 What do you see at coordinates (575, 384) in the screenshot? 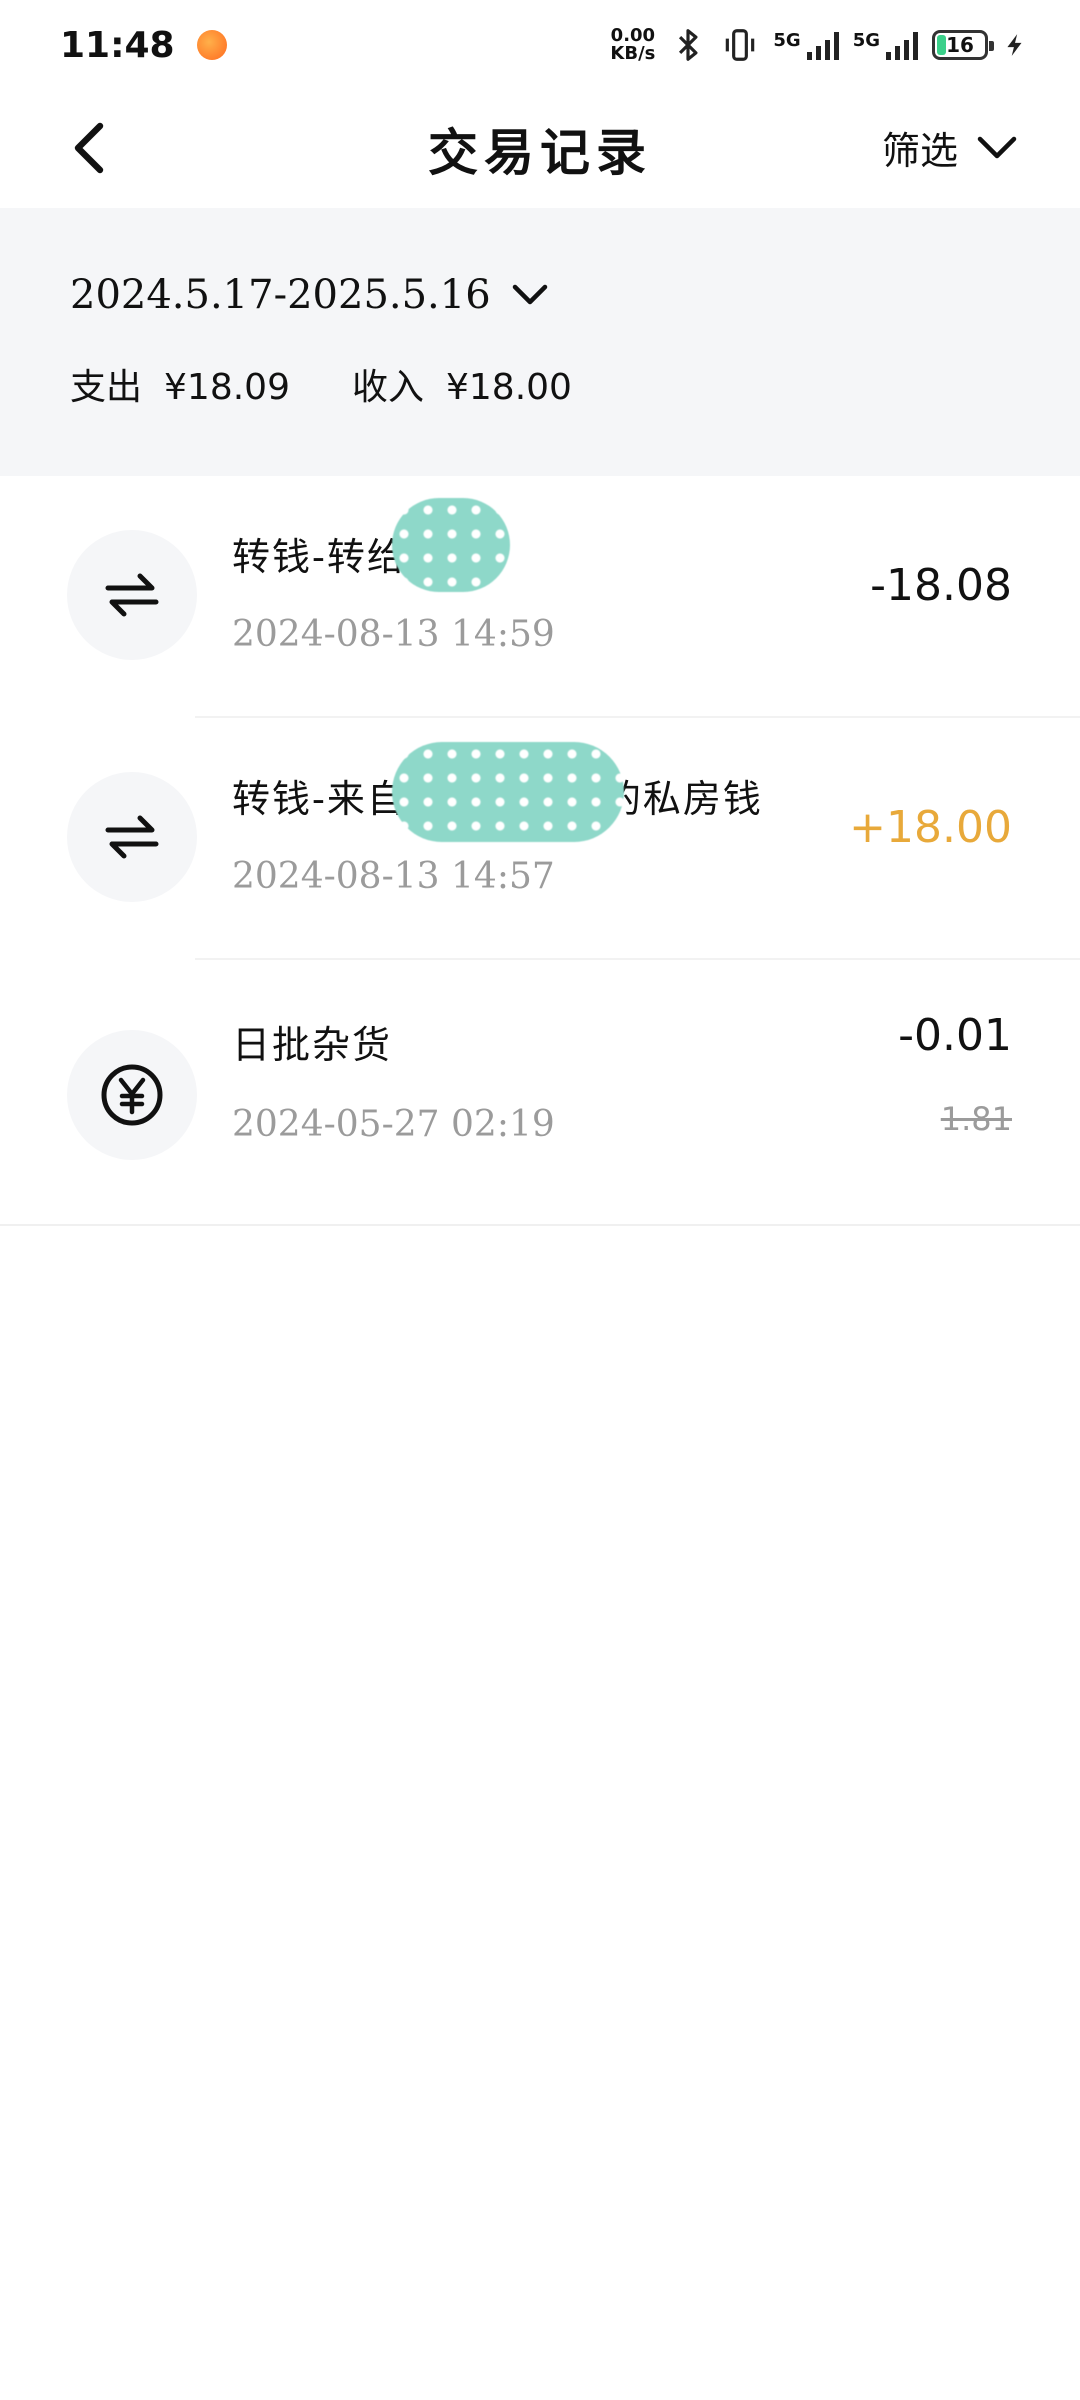
I see `totals-row: 支出 ¥18.09 收入 ¥18.00` at bounding box center [575, 384].